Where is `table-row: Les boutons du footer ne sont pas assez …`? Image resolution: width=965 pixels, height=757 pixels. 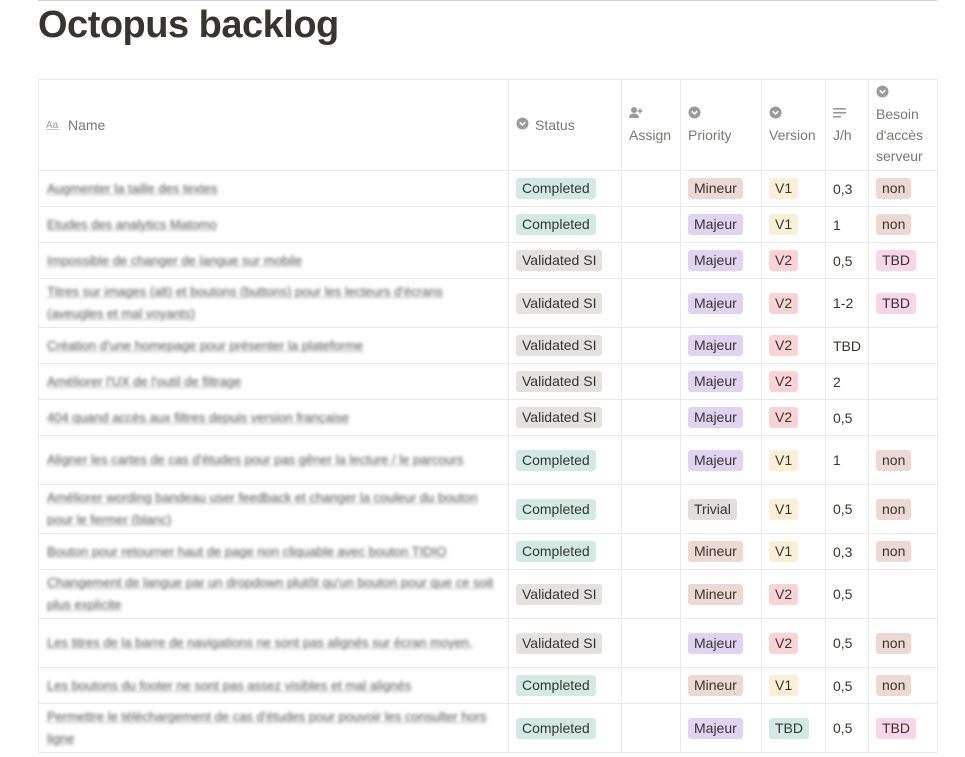 table-row: Les boutons du footer ne sont pas assez … is located at coordinates (488, 685).